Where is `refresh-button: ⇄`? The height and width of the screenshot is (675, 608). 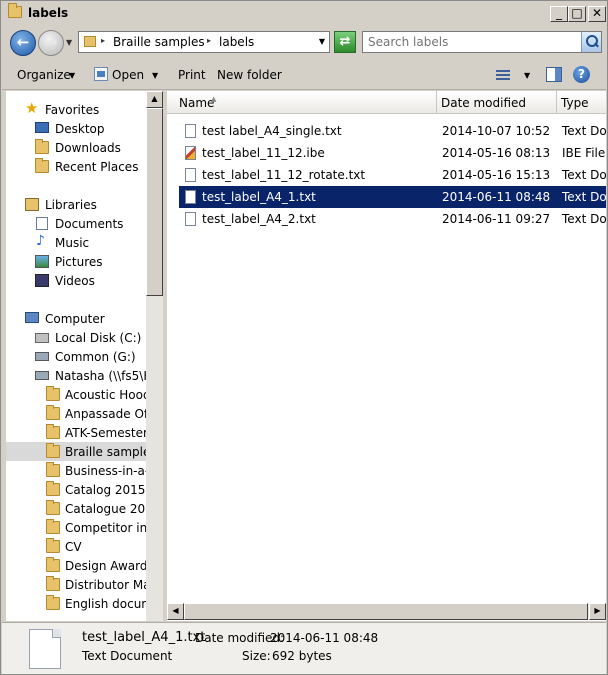 refresh-button: ⇄ is located at coordinates (345, 42).